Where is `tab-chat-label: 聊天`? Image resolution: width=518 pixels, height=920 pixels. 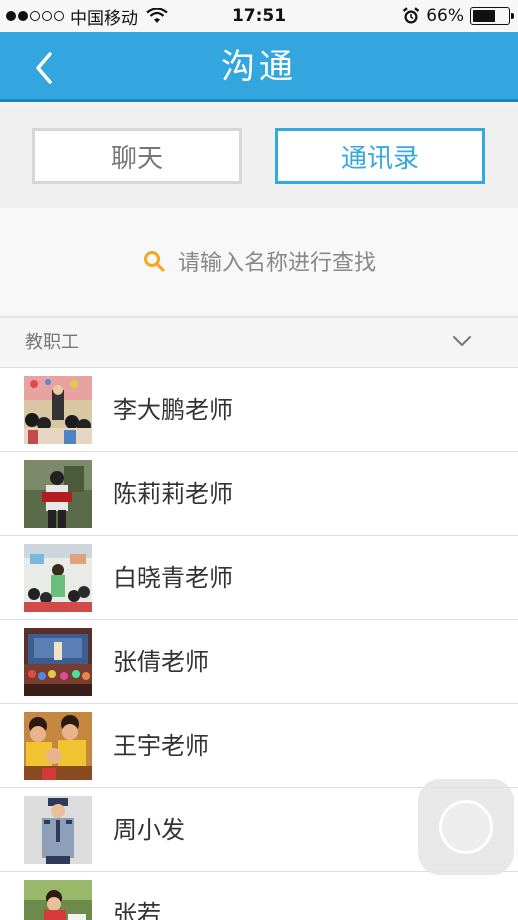
tab-chat-label: 聊天 is located at coordinates (136, 158).